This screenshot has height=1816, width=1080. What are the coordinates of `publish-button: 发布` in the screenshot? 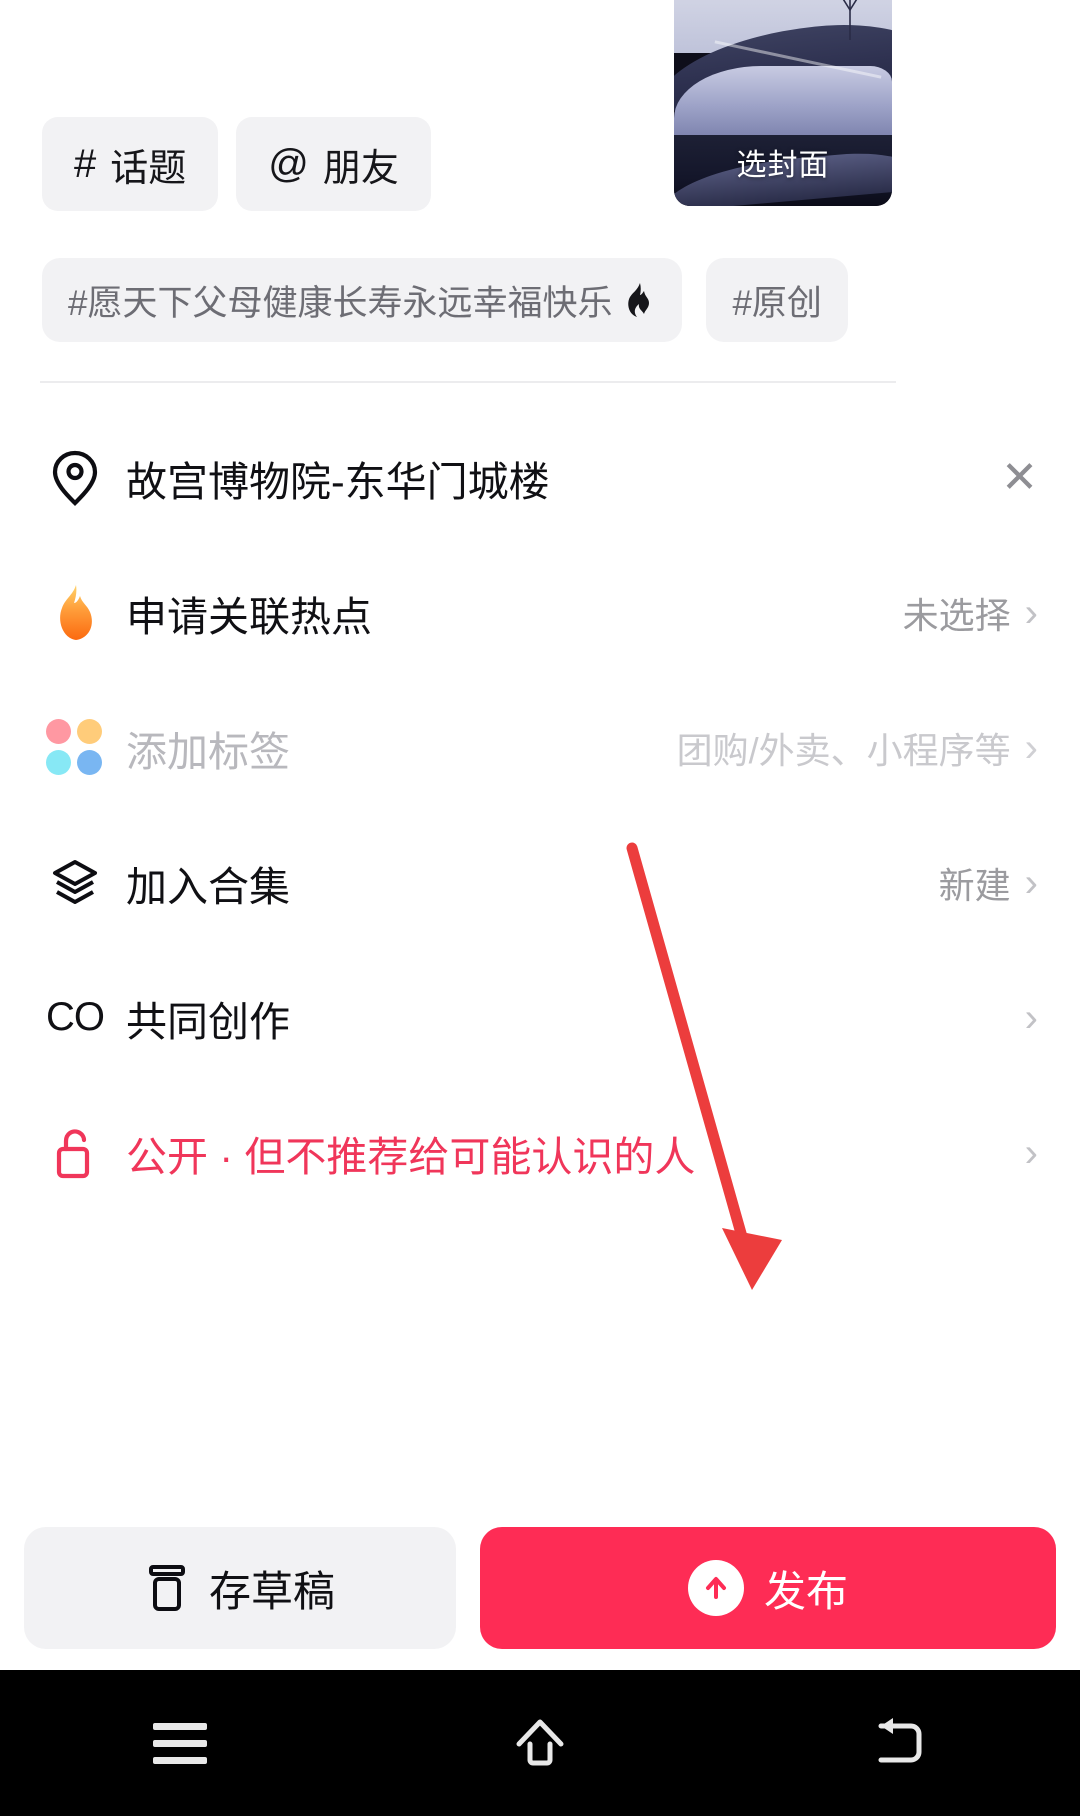 It's located at (768, 1588).